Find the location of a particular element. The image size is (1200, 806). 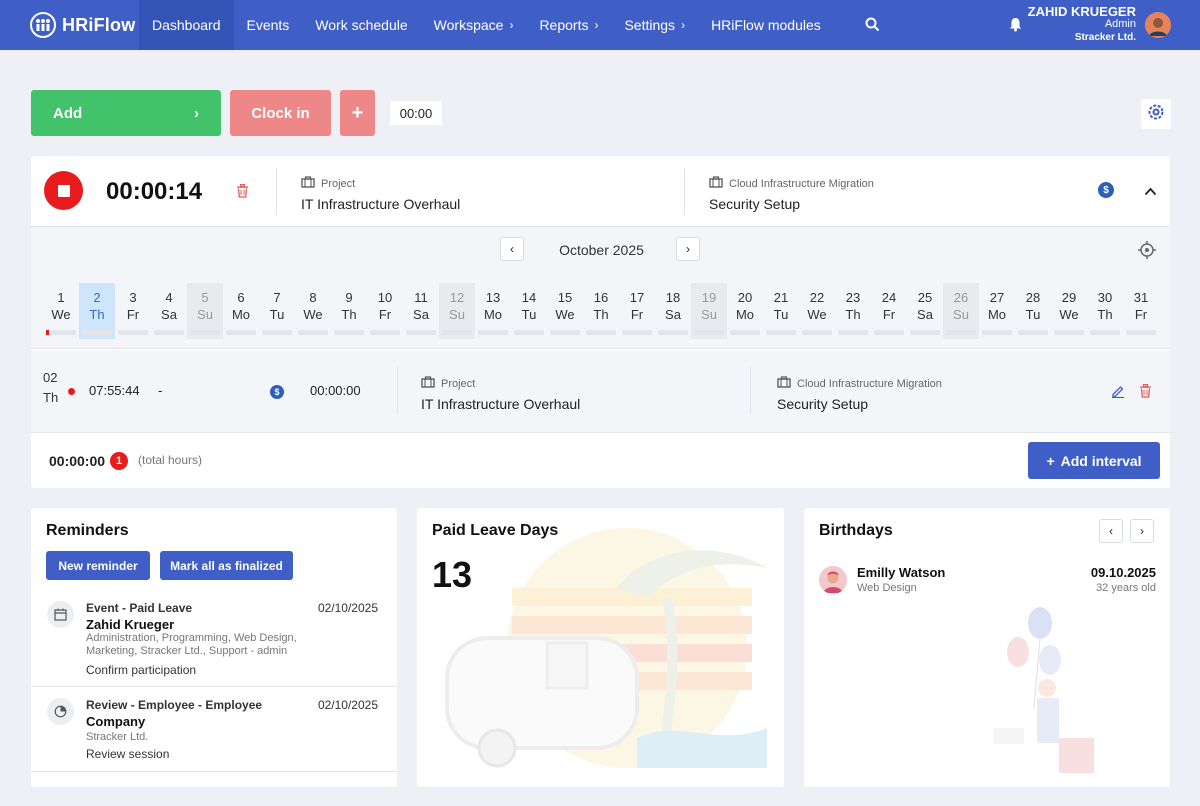

chevron-left-icon: ‹ is located at coordinates (512, 249).